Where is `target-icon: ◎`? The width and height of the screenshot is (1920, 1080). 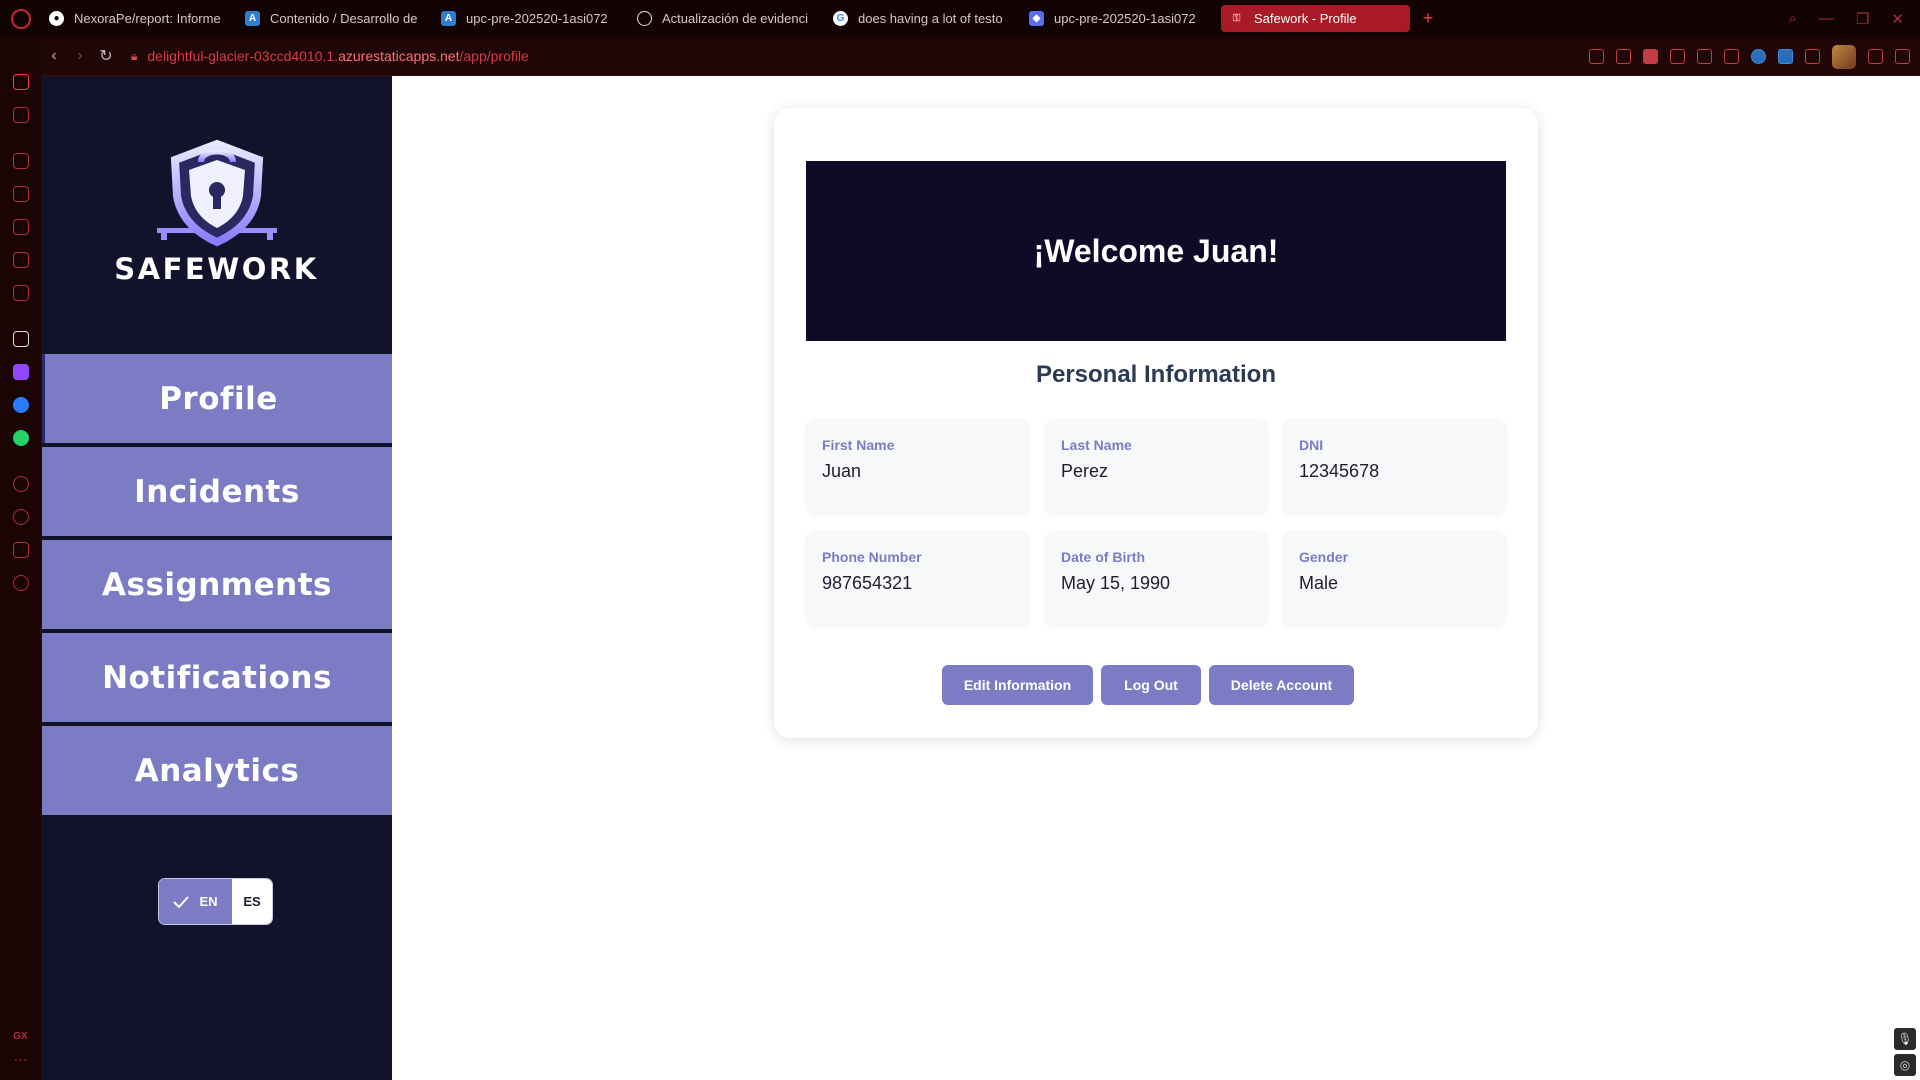 target-icon: ◎ is located at coordinates (1905, 1065).